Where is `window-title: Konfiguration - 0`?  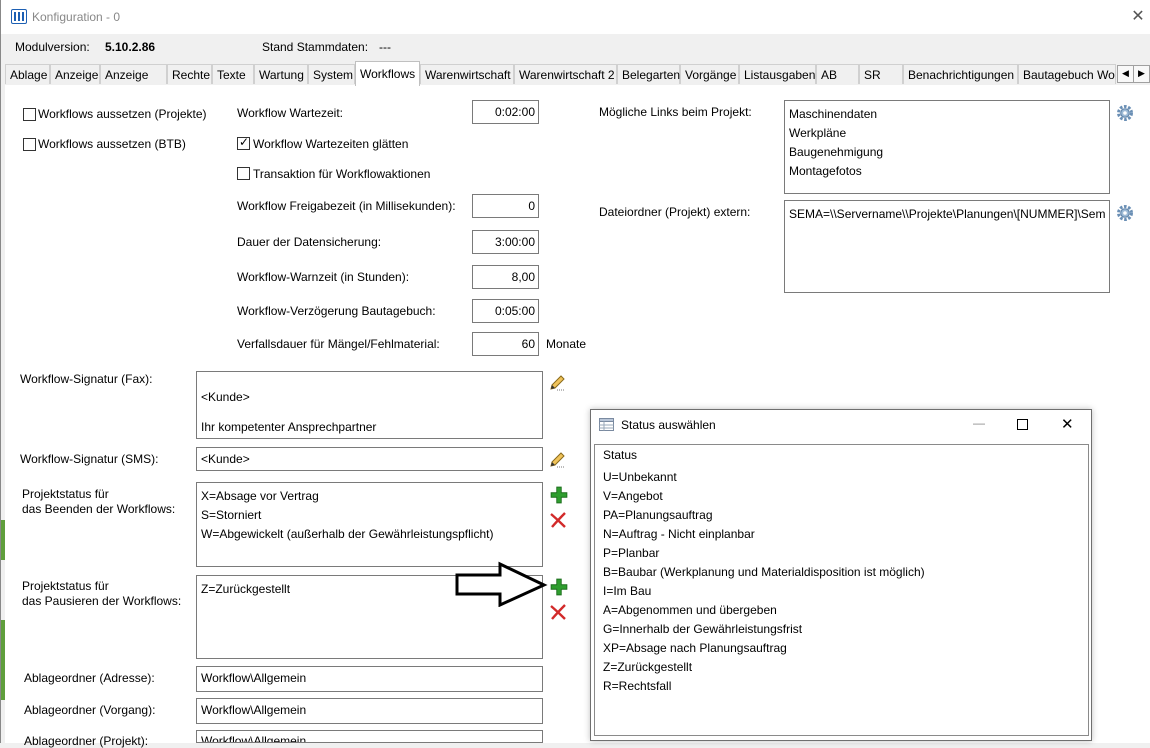 window-title: Konfiguration - 0 is located at coordinates (76, 17).